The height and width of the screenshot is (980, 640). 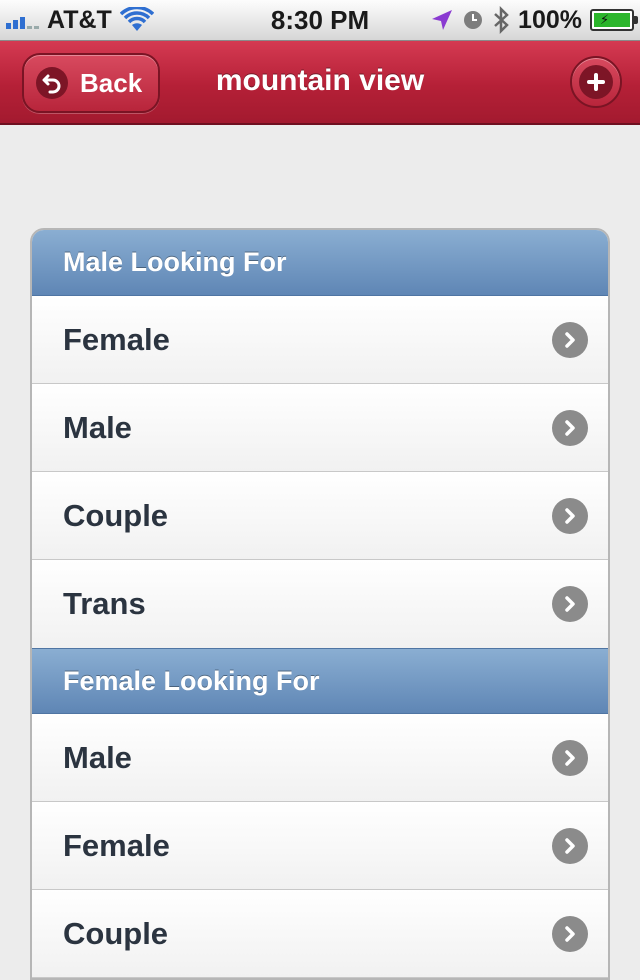 I want to click on location-arrow-icon, so click(x=442, y=20).